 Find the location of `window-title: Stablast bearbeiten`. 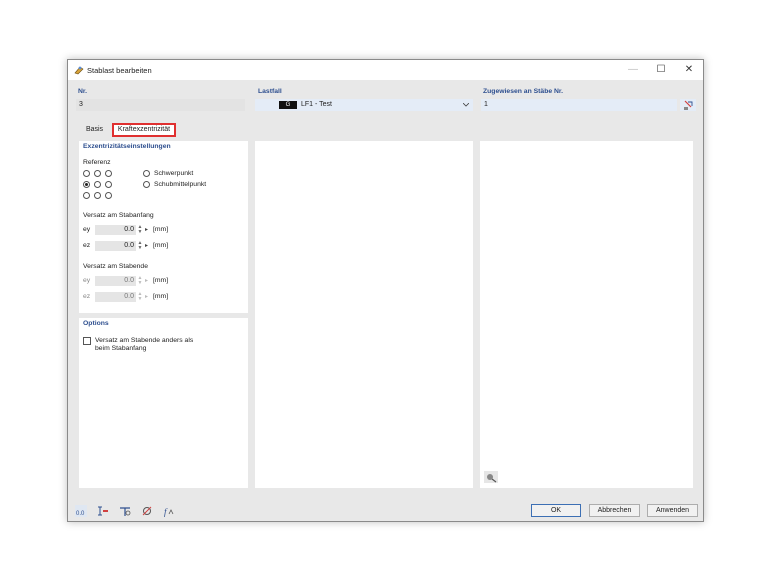

window-title: Stablast bearbeiten is located at coordinates (119, 70).